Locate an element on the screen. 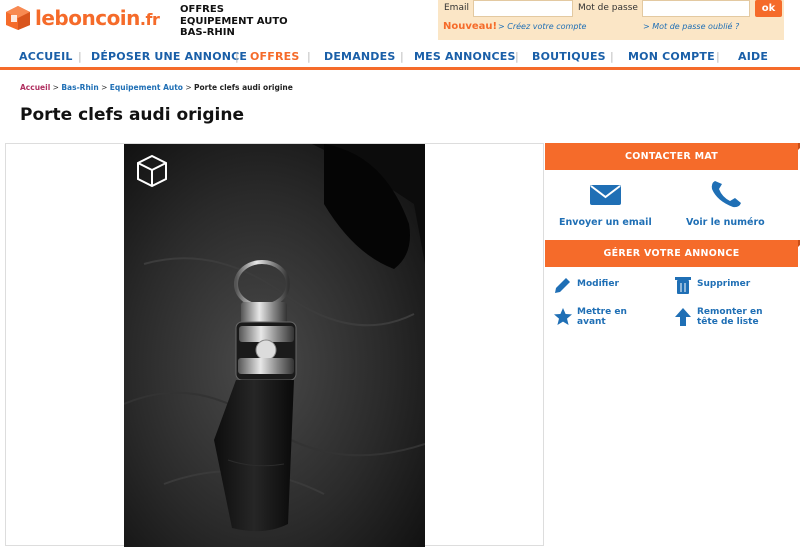 This screenshot has width=800, height=549. context-labels: OFFRES EQUIPEMENT AUTO BAS-RHIN is located at coordinates (234, 21).